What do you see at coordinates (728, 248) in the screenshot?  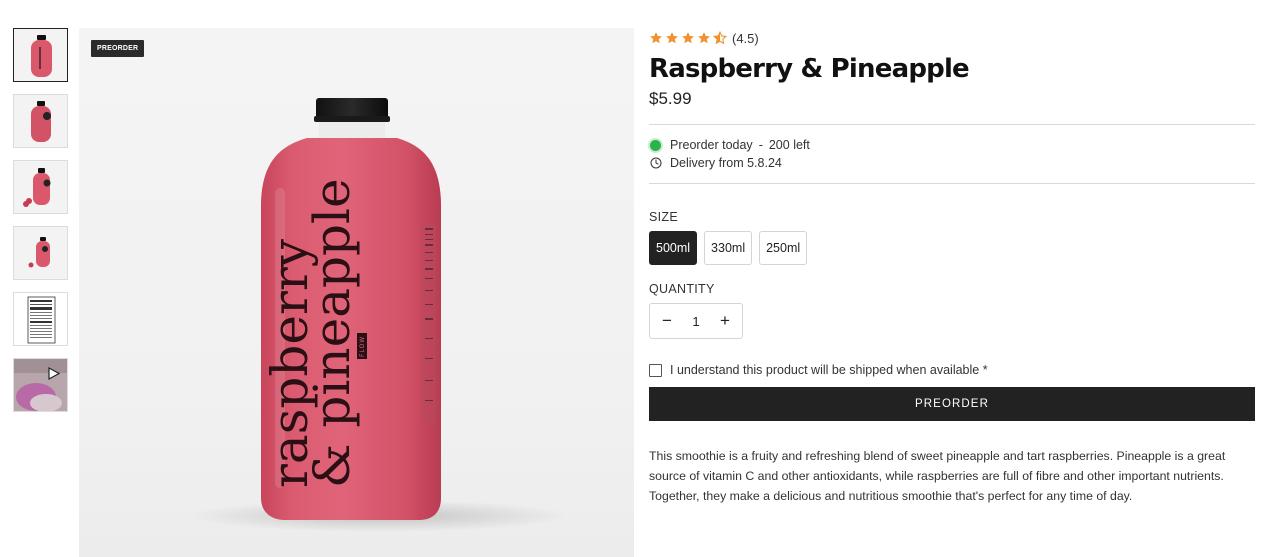 I see `size-option-330ml: 330ml` at bounding box center [728, 248].